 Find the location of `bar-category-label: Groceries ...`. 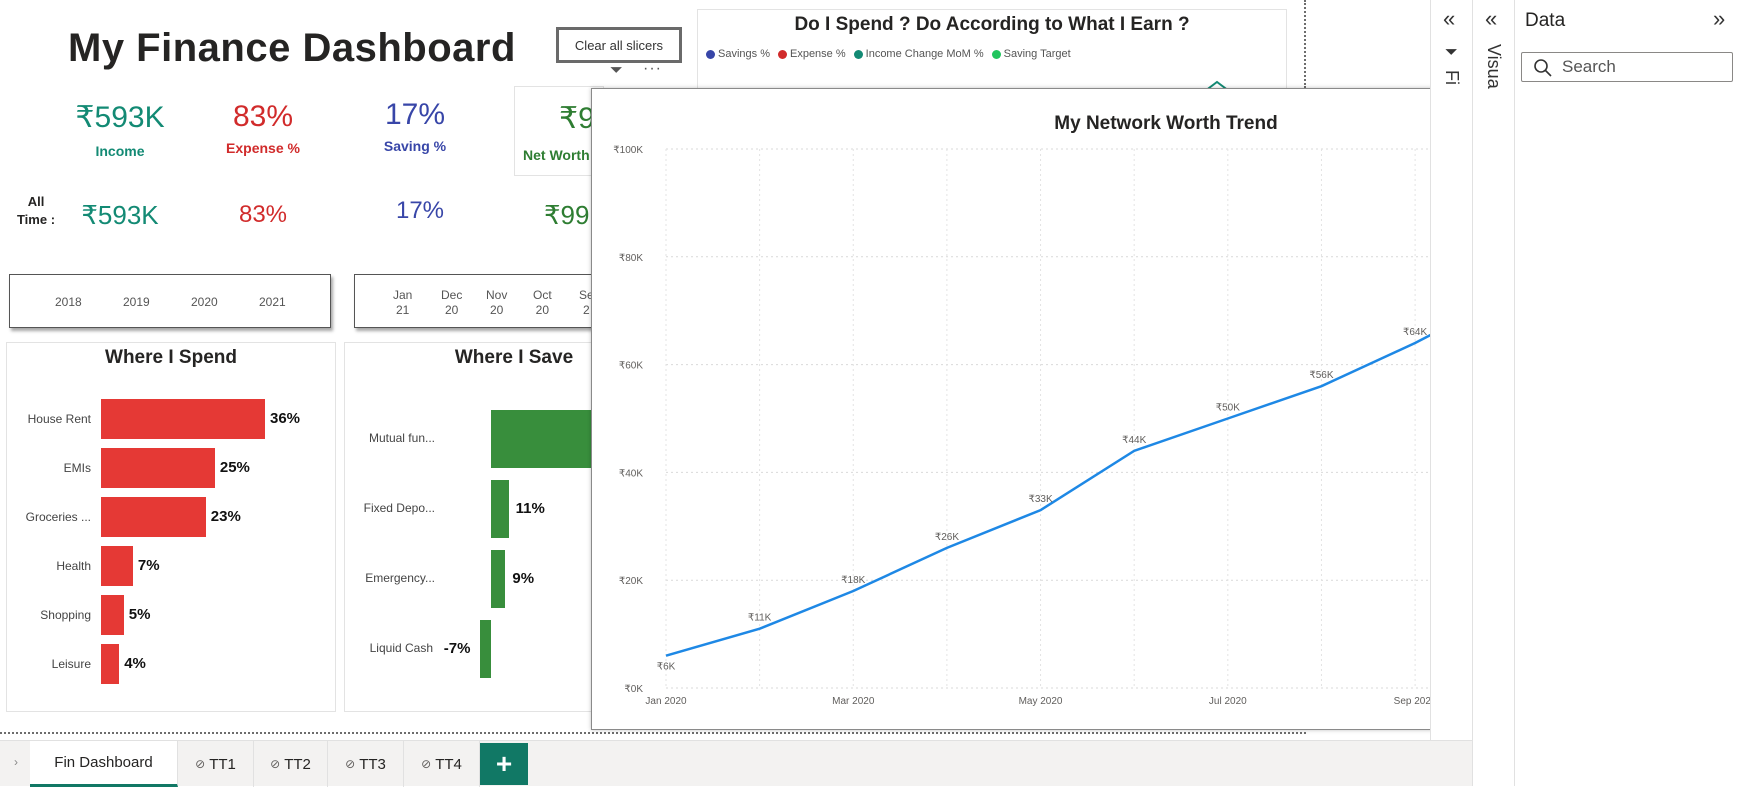

bar-category-label: Groceries ... is located at coordinates (58, 517).